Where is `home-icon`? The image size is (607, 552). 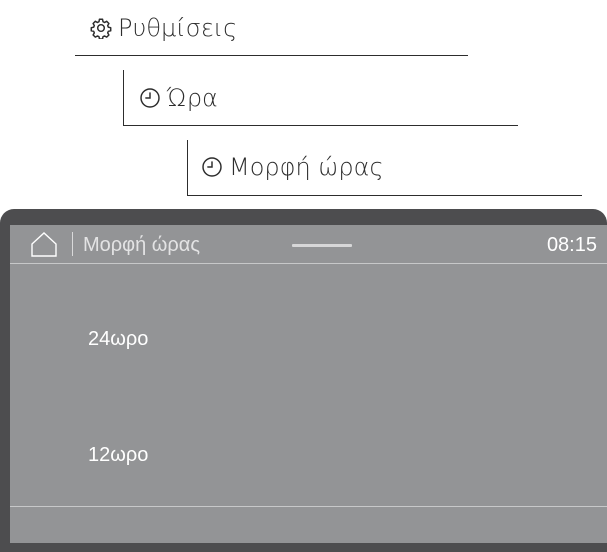 home-icon is located at coordinates (44, 244).